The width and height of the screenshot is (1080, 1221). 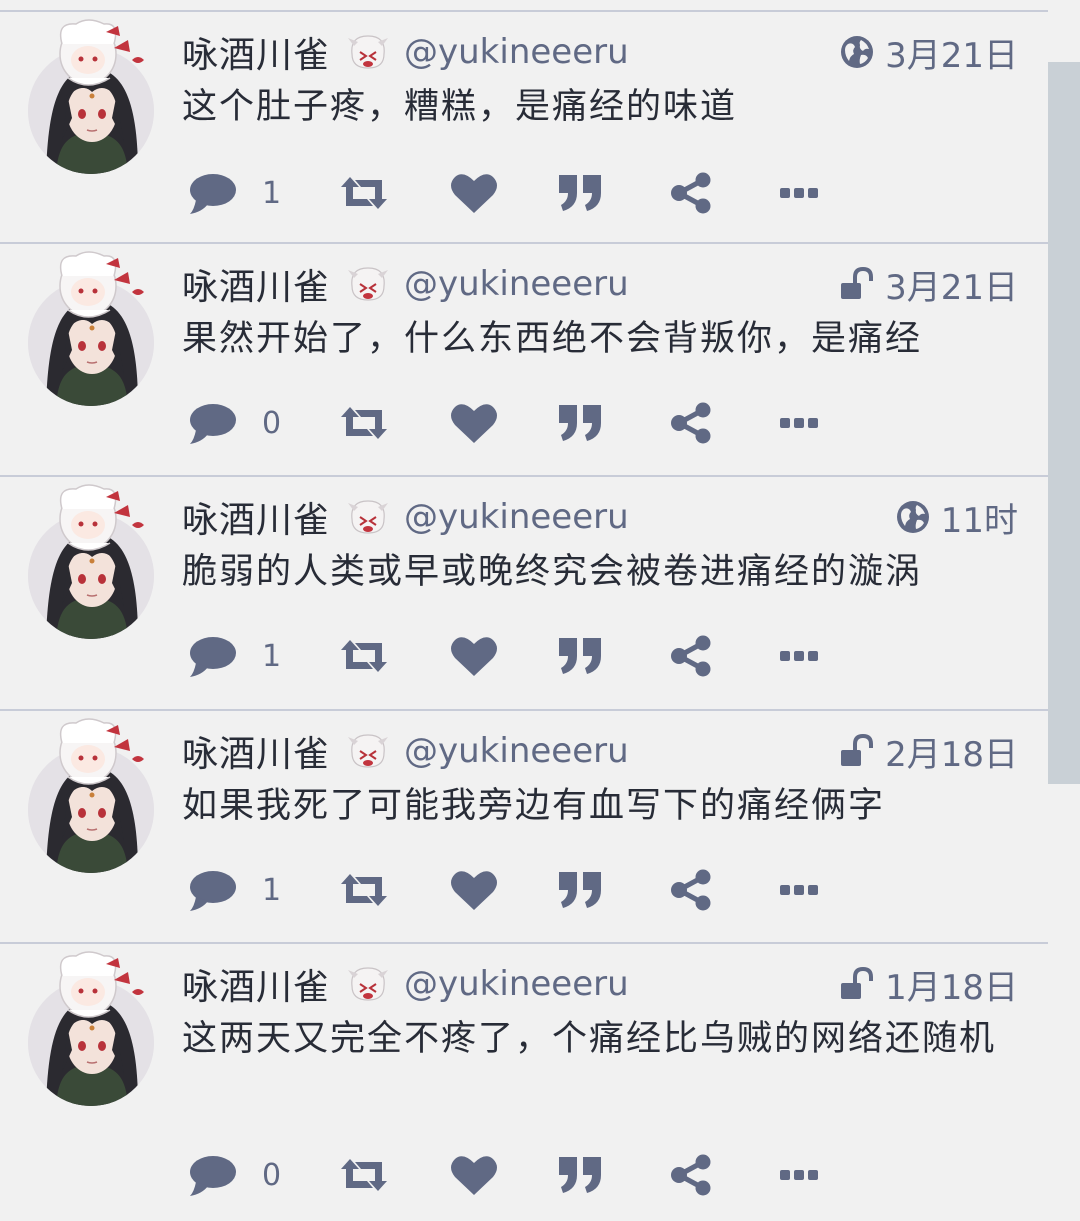 I want to click on status-content: 如果我死了可能我旁边有血写下的痛经俩字, so click(x=534, y=806).